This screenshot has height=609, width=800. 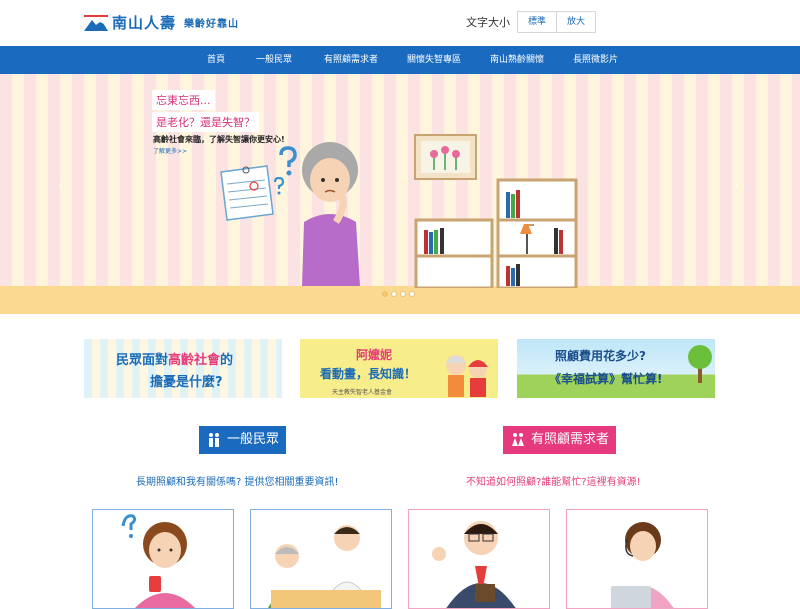 I want to click on brand-slogan: 樂齡好靠山, so click(x=212, y=24).